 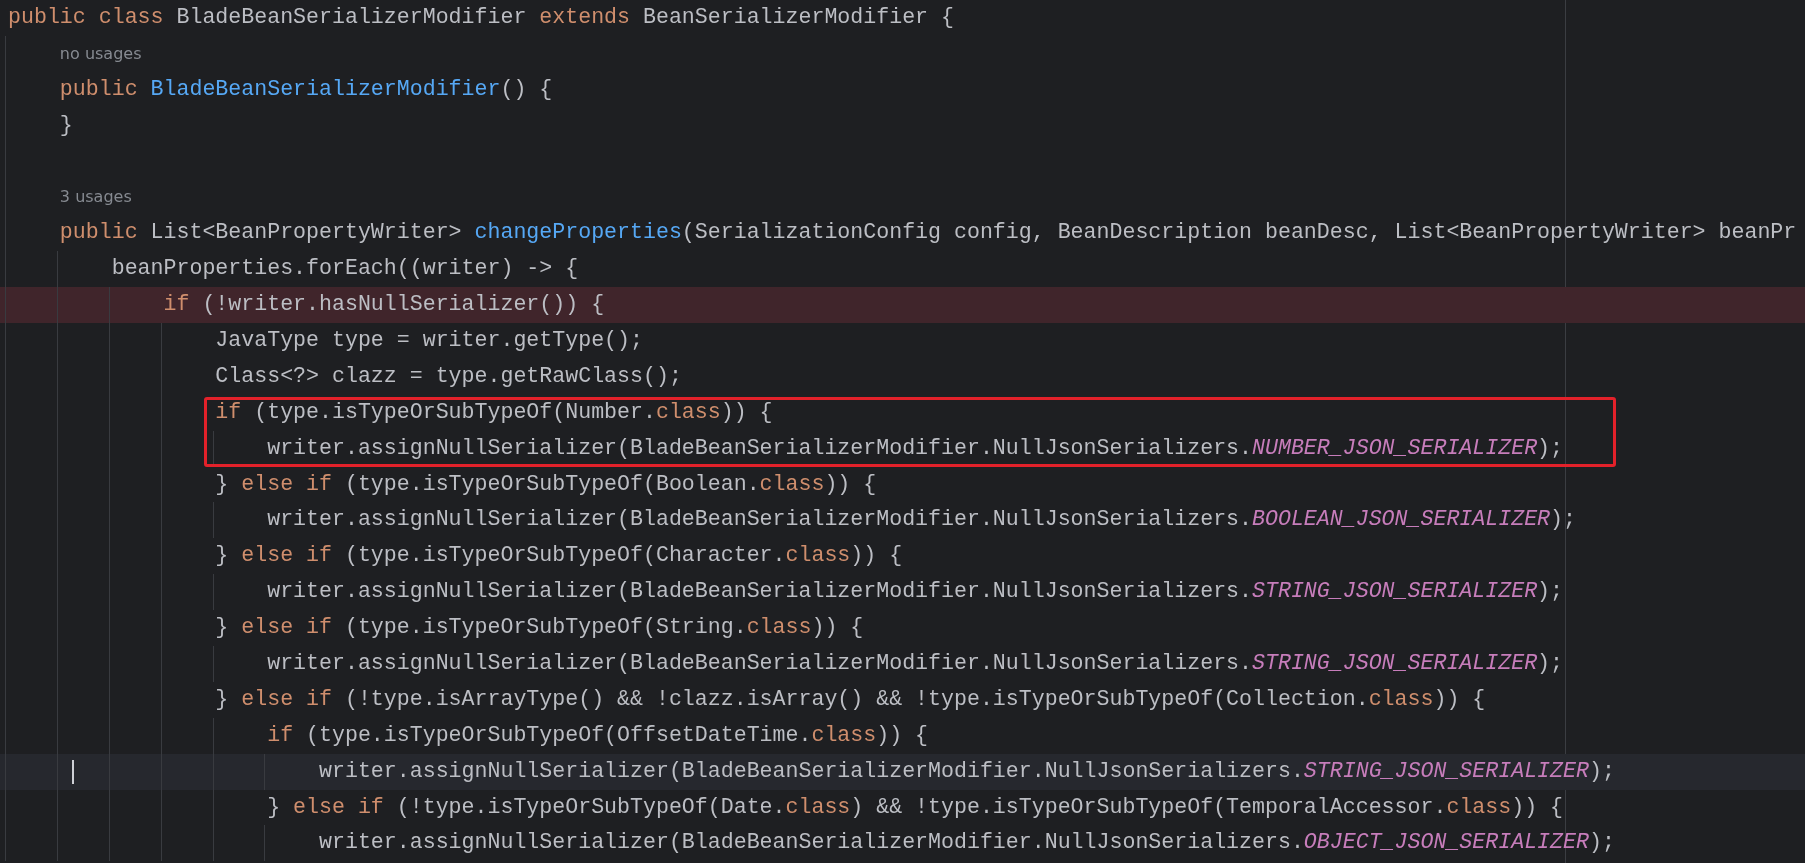 What do you see at coordinates (481, 17) in the screenshot?
I see `code-line: public class BladeBeanSerializerModifier extends BeanSerializerModifier {` at bounding box center [481, 17].